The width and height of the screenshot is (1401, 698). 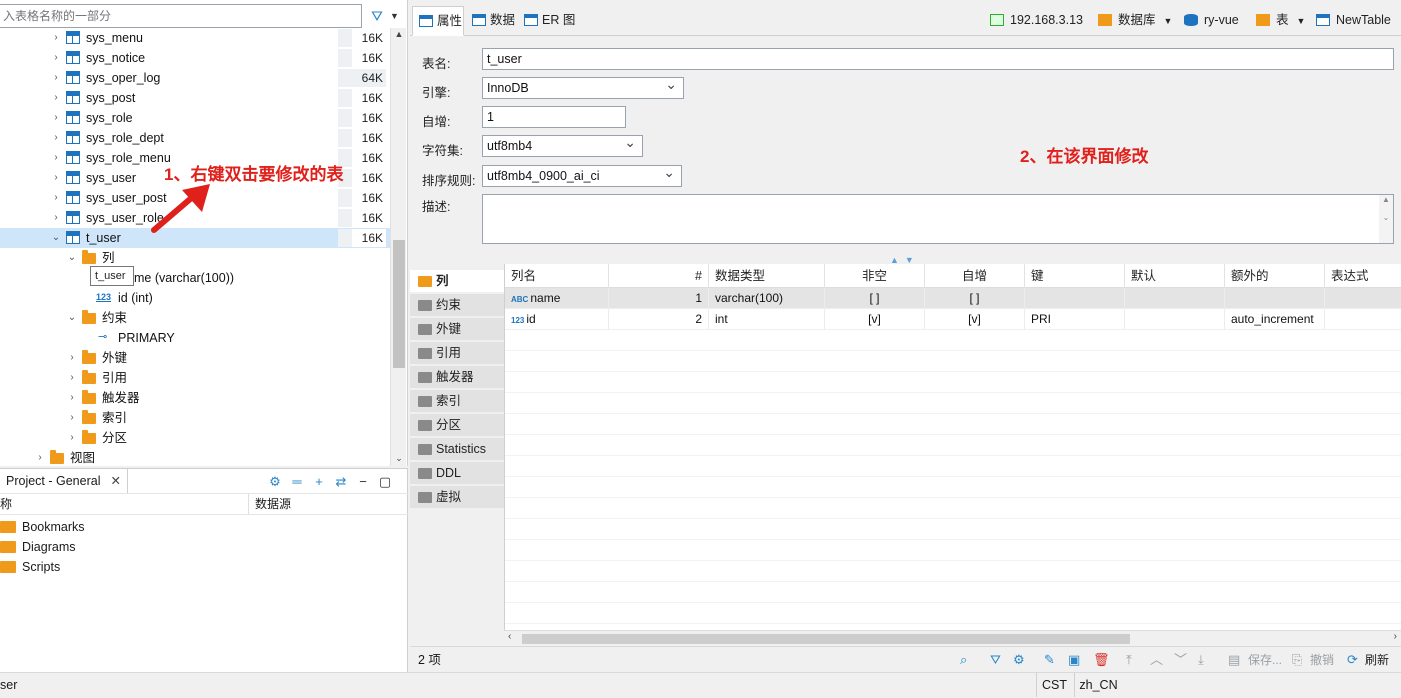 I want to click on delete-icon: 🗑, so click(x=1101, y=660).